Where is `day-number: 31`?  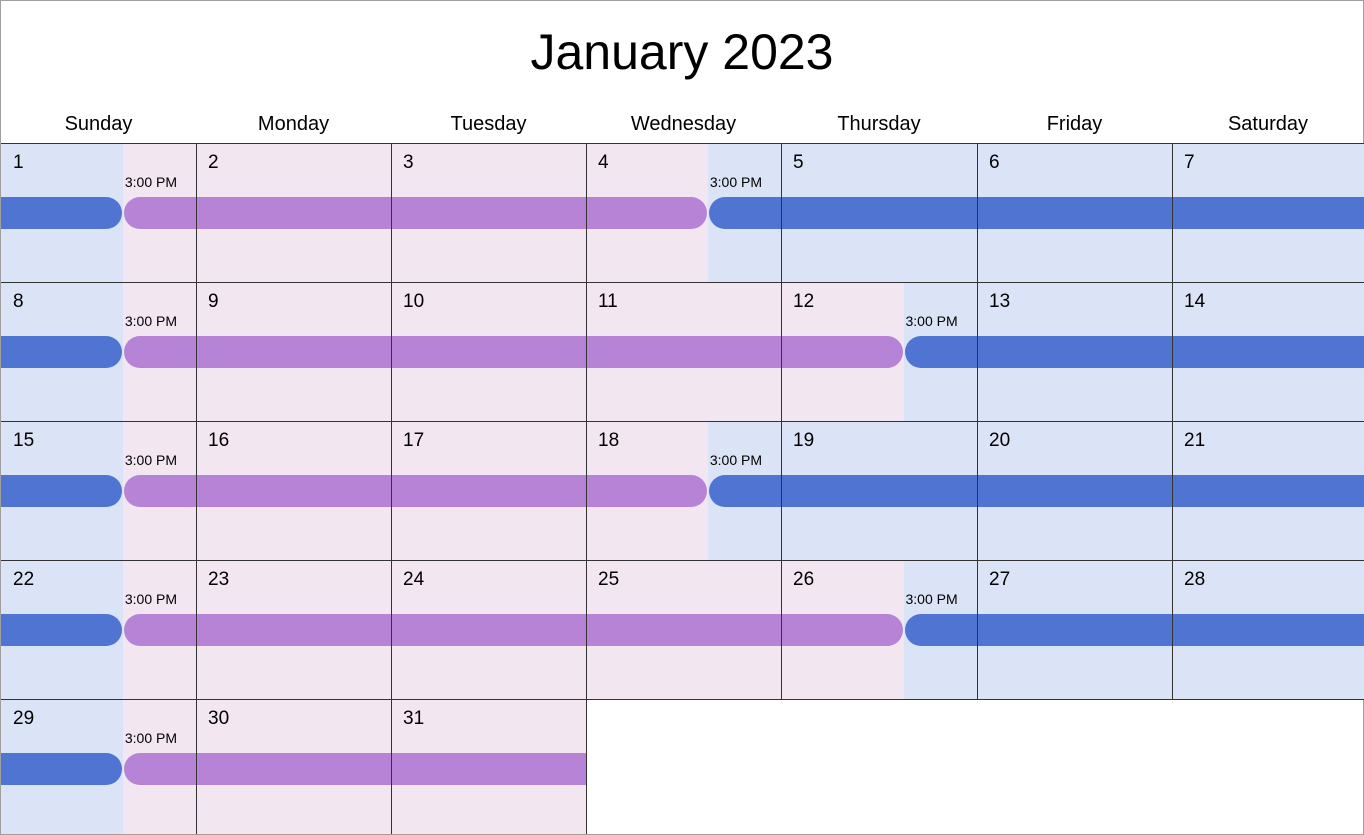 day-number: 31 is located at coordinates (414, 718).